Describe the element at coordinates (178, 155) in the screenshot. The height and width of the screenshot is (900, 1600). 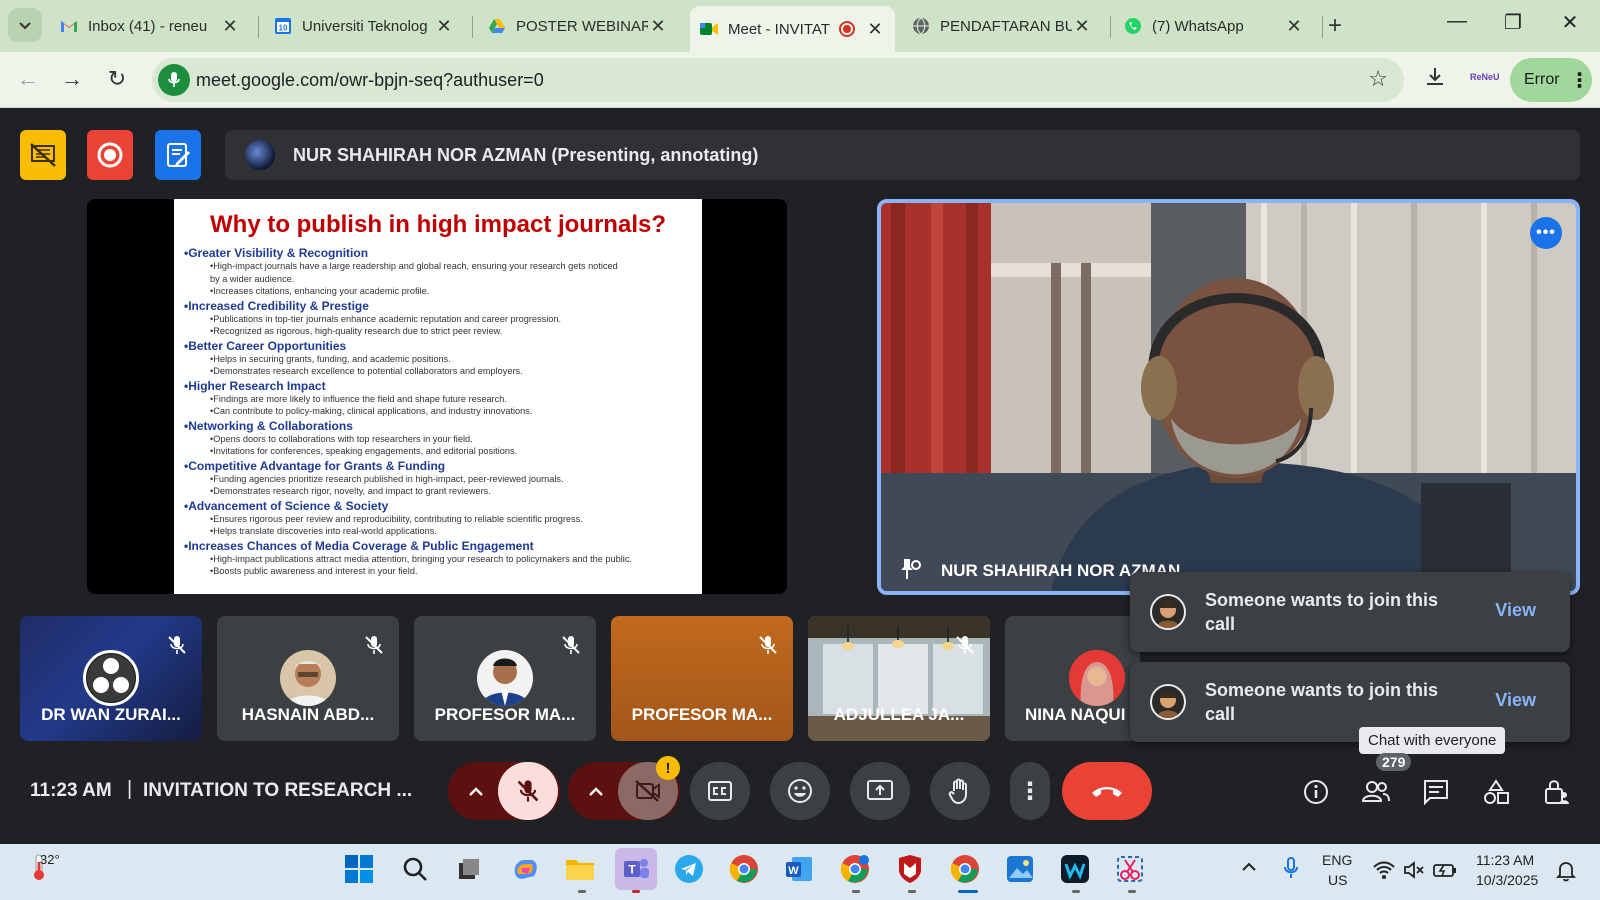
I see `annotate-button` at that location.